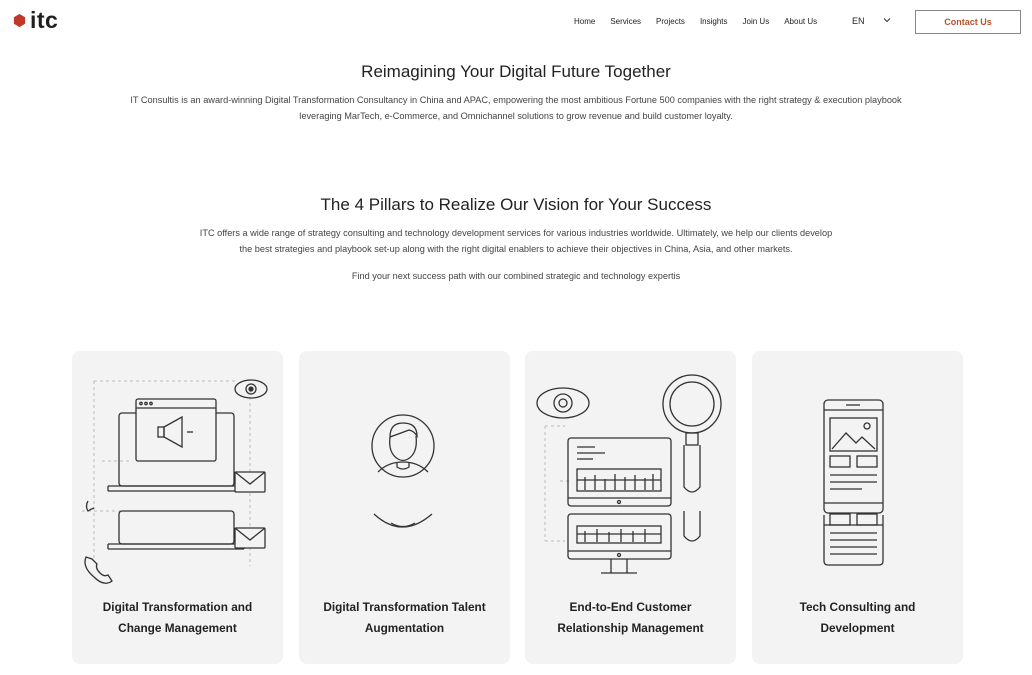 Image resolution: width=1032 pixels, height=675 pixels. Describe the element at coordinates (630, 607) in the screenshot. I see `pillar-card-title-line: End-to-End Customer` at that location.